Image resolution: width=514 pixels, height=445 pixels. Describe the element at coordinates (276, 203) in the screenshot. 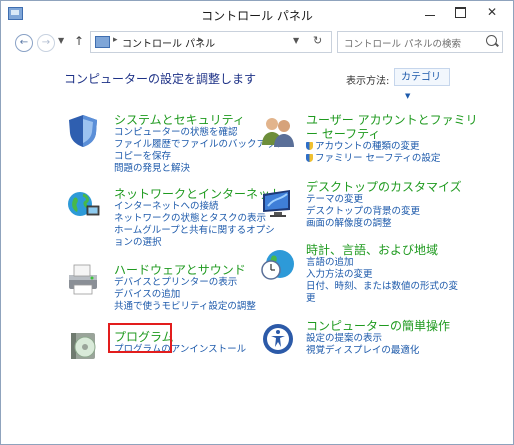

I see `desktop-monitor-icon` at that location.